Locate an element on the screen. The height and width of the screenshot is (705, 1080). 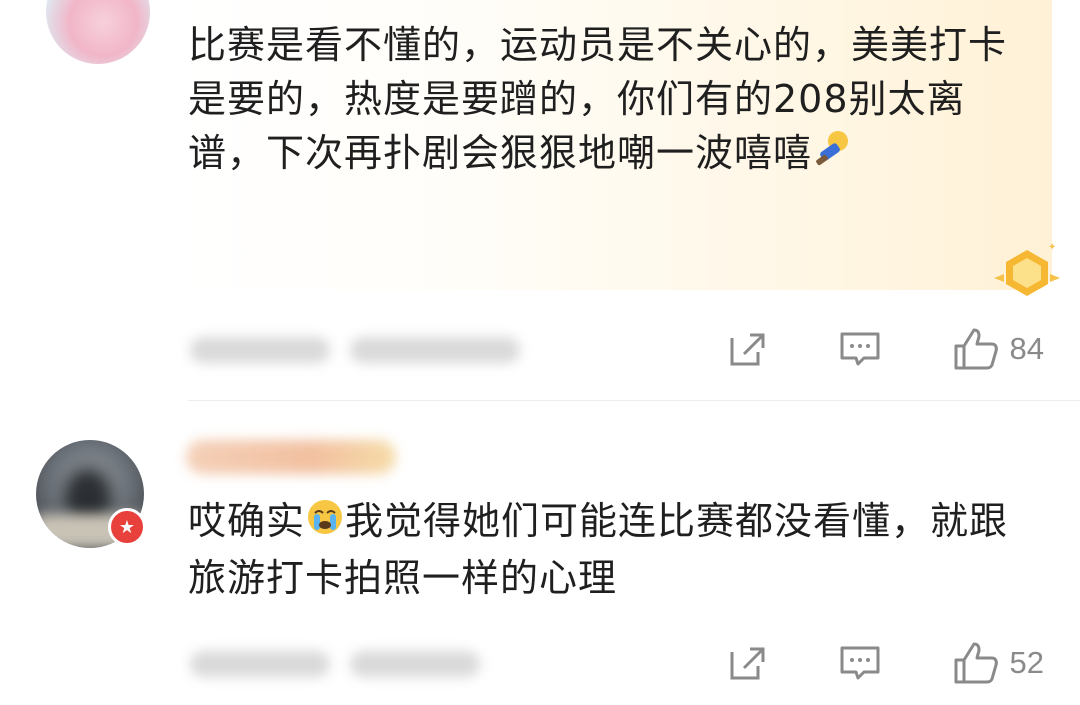
verified-badge-icon: ★ is located at coordinates (127, 527).